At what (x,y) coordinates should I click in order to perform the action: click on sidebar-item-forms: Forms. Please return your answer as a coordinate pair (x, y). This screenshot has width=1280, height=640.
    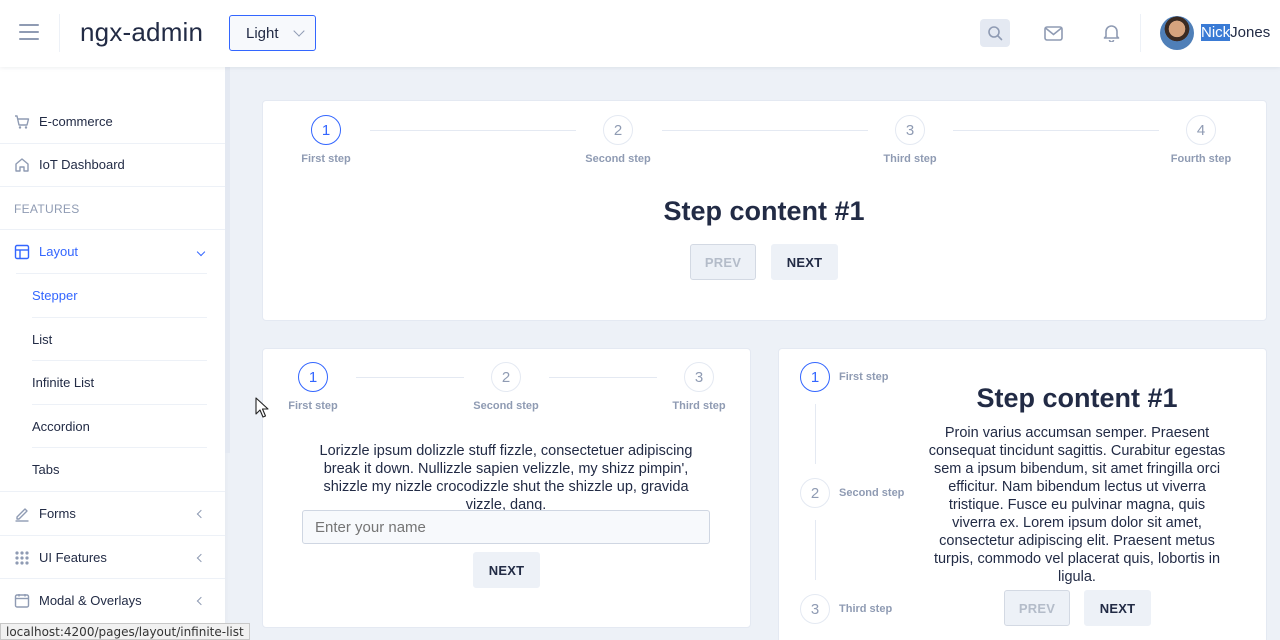
    Looking at the image, I should click on (112, 513).